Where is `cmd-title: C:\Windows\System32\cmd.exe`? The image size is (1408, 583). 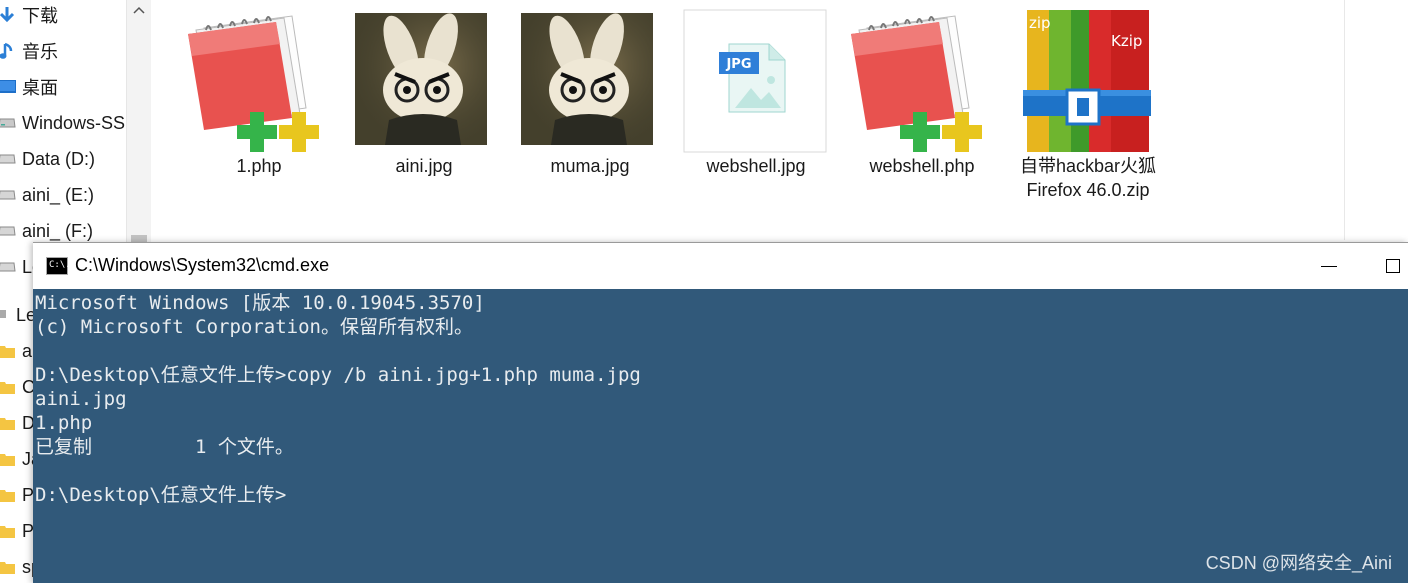 cmd-title: C:\Windows\System32\cmd.exe is located at coordinates (202, 265).